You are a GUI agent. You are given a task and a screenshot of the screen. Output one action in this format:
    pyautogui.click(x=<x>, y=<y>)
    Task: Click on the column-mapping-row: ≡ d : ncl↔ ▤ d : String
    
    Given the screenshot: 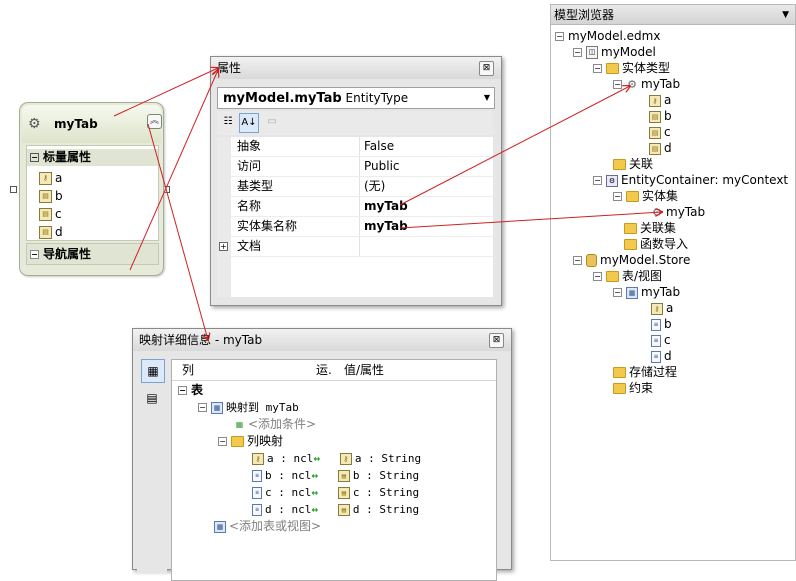 What is the action you would take?
    pyautogui.click(x=335, y=509)
    